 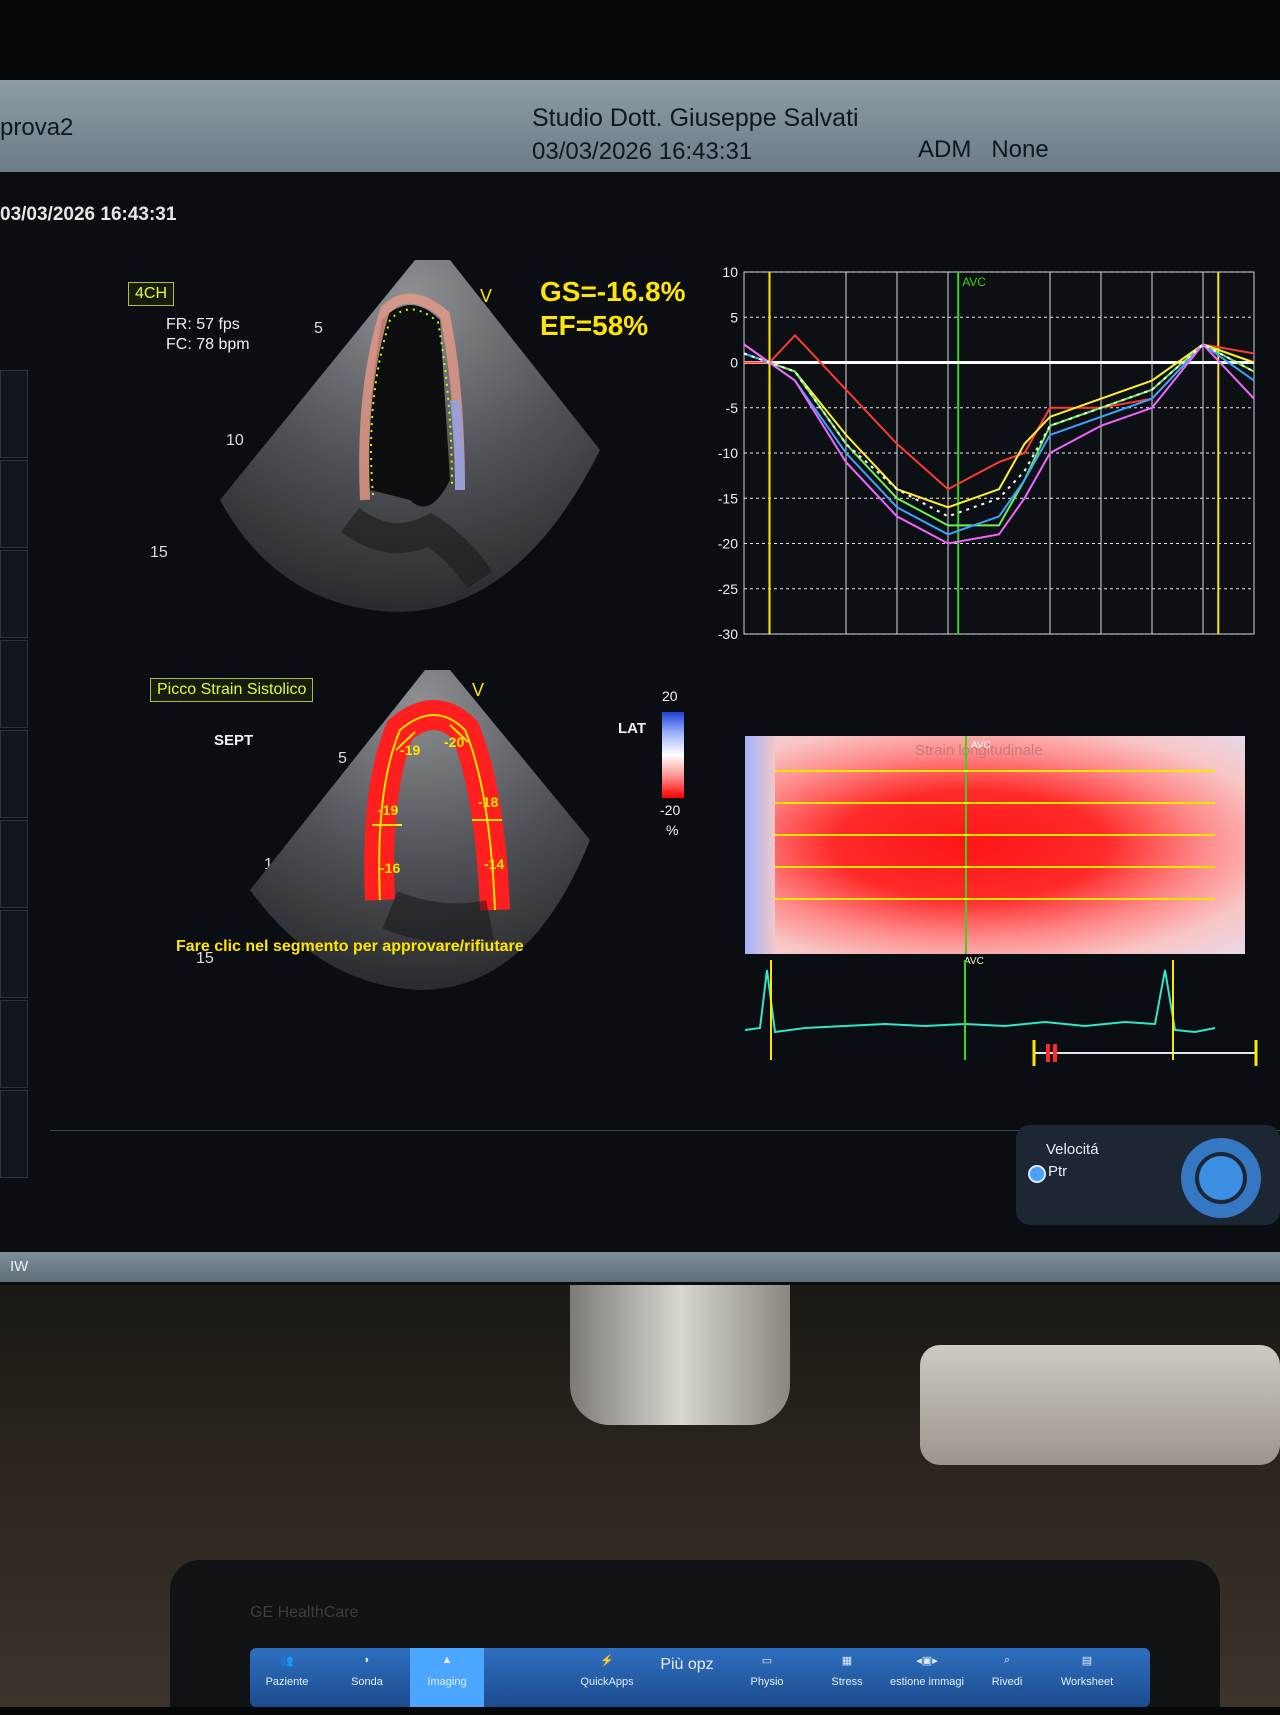 I want to click on piu-opzioni-button: Più opz, so click(x=687, y=1681).